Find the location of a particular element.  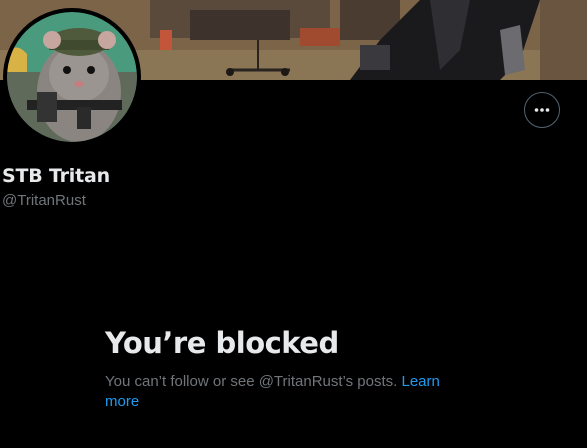

more-horizontal-icon is located at coordinates (542, 110).